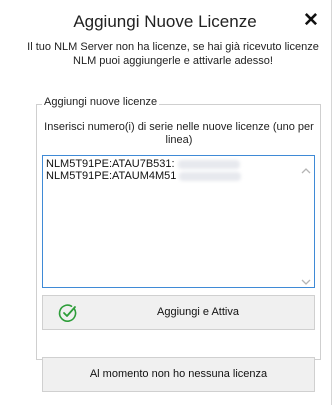 This screenshot has height=405, width=334. What do you see at coordinates (165, 21) in the screenshot?
I see `dialog-title: Aggiungi Nuove Licenze` at bounding box center [165, 21].